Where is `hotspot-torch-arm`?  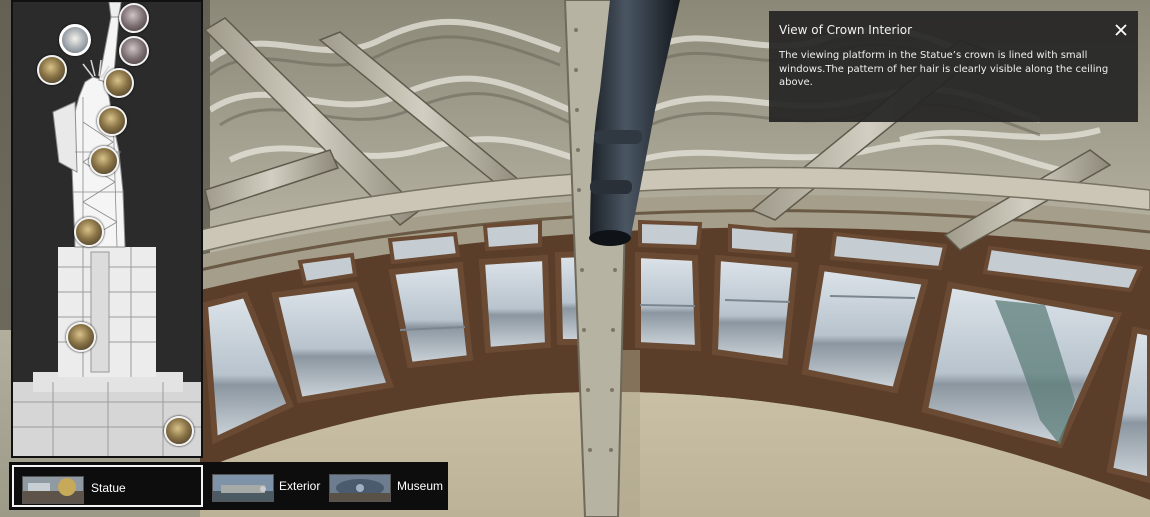 hotspot-torch-arm is located at coordinates (134, 51).